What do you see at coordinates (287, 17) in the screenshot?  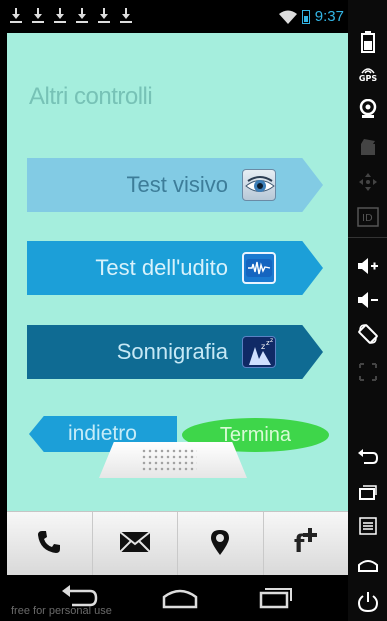 I see `wifi-icon` at bounding box center [287, 17].